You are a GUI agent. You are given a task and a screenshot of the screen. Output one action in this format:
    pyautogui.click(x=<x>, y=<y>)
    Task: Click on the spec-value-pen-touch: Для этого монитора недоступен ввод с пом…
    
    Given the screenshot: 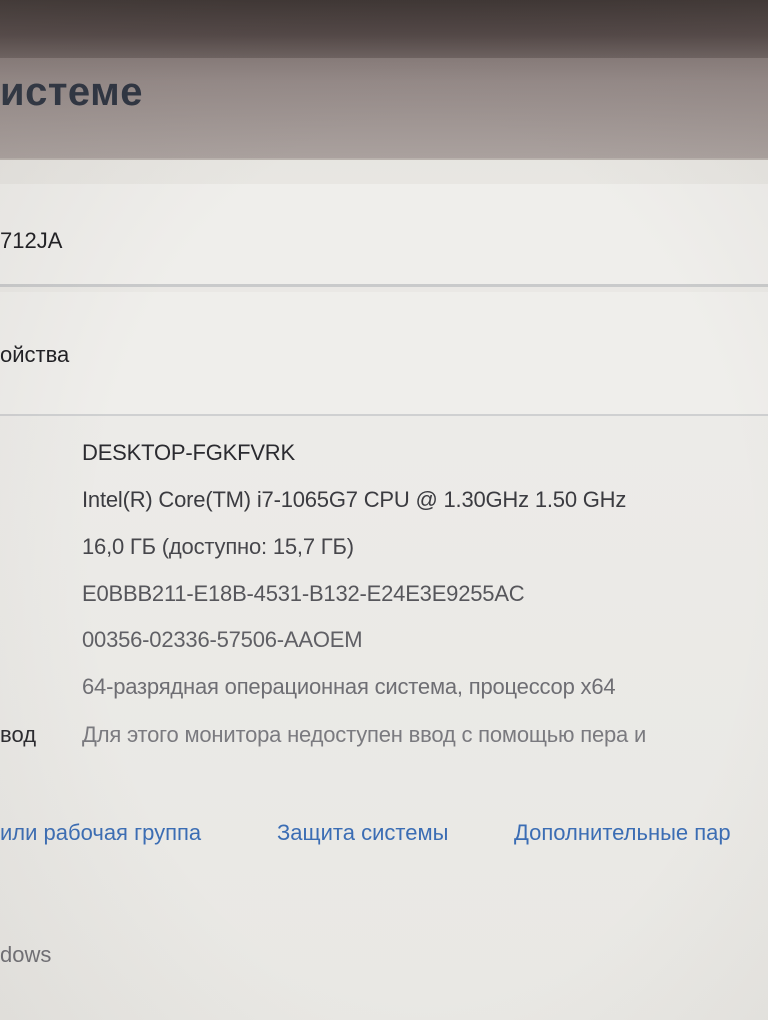 What is the action you would take?
    pyautogui.click(x=364, y=734)
    